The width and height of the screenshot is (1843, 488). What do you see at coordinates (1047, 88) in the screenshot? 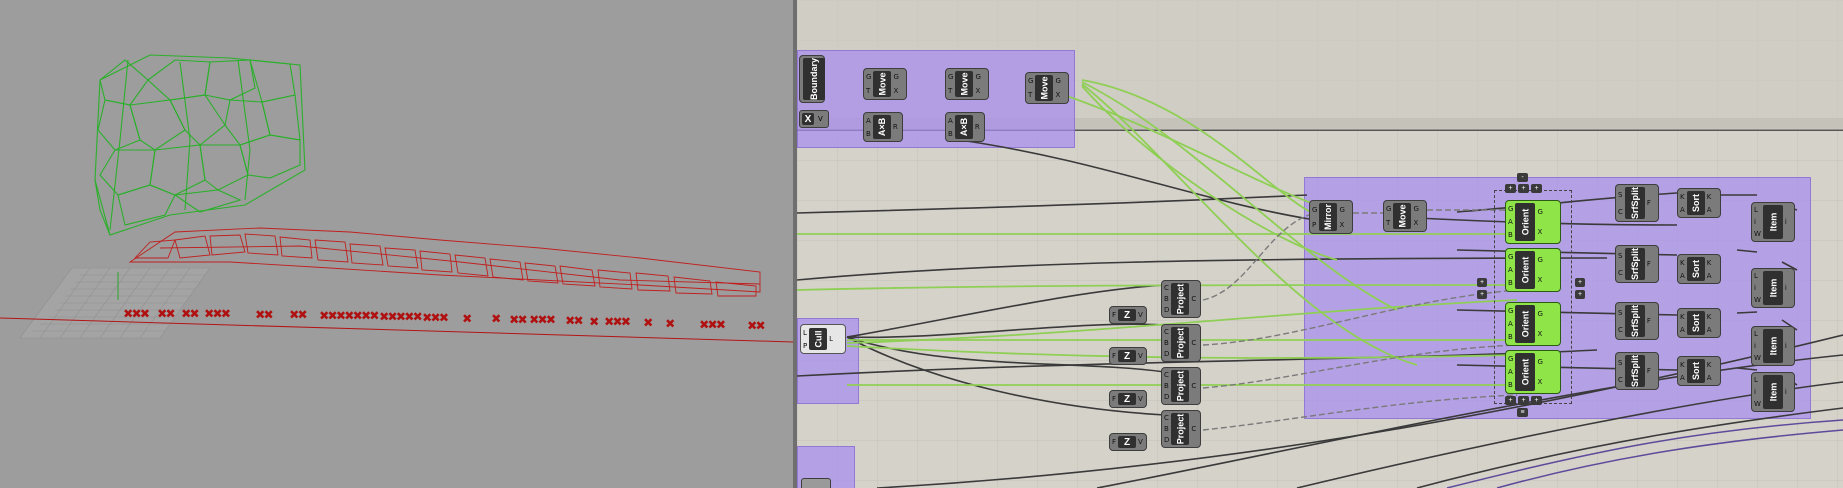
I see `move-component-3: GT Move GX` at bounding box center [1047, 88].